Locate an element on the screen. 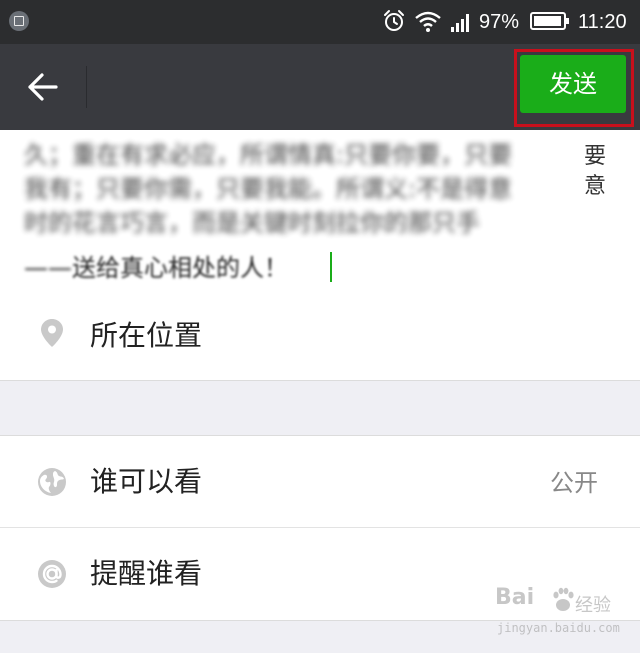 The height and width of the screenshot is (653, 640). section-gap is located at coordinates (320, 408).